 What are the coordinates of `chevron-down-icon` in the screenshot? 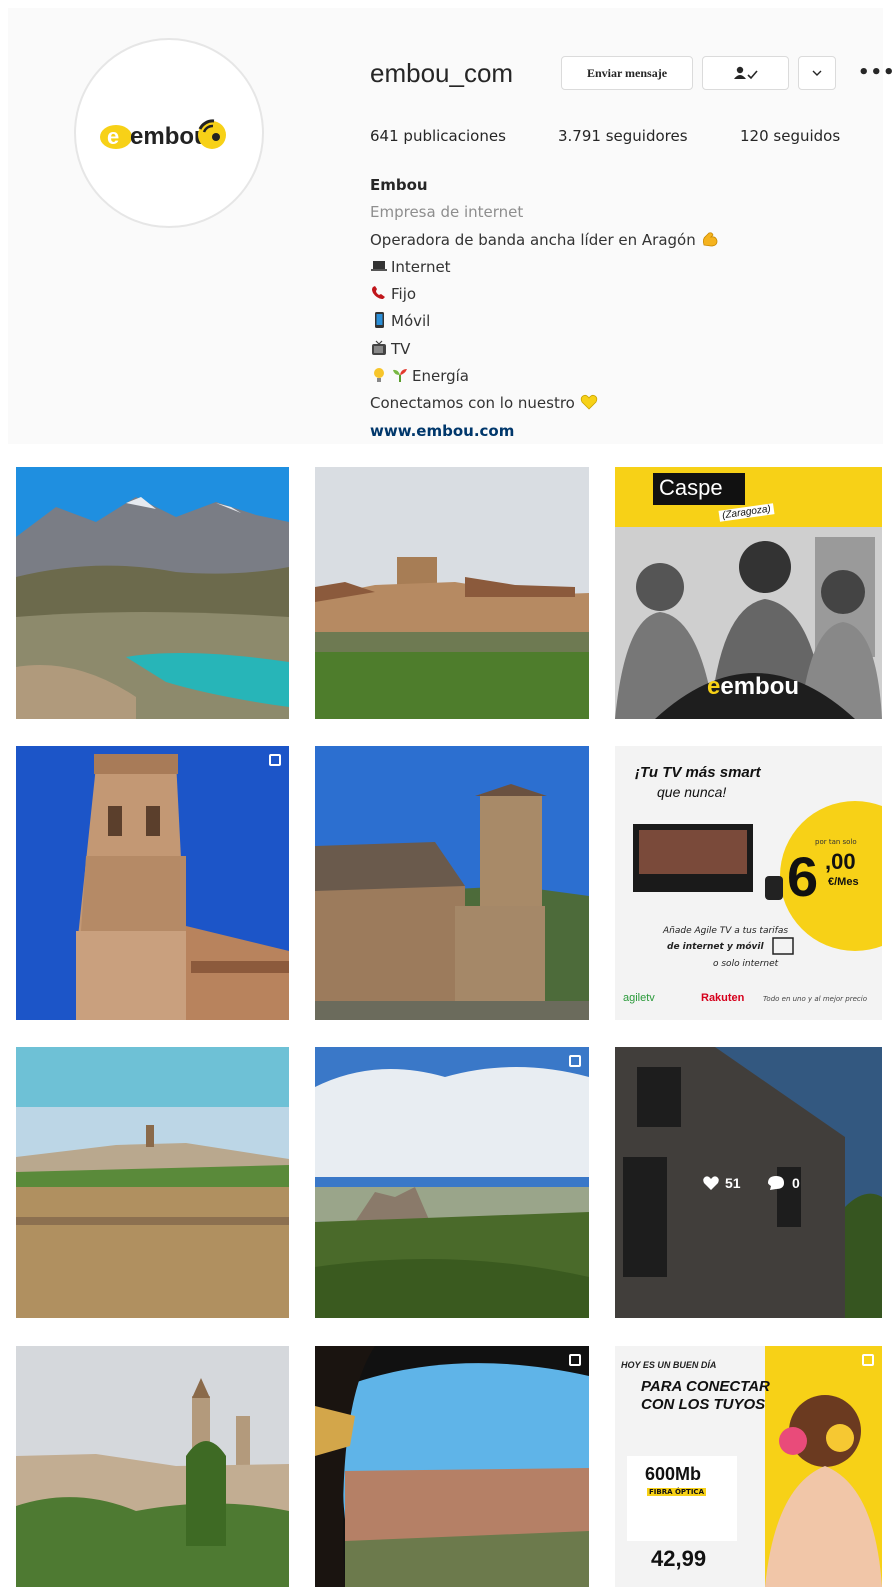 It's located at (817, 73).